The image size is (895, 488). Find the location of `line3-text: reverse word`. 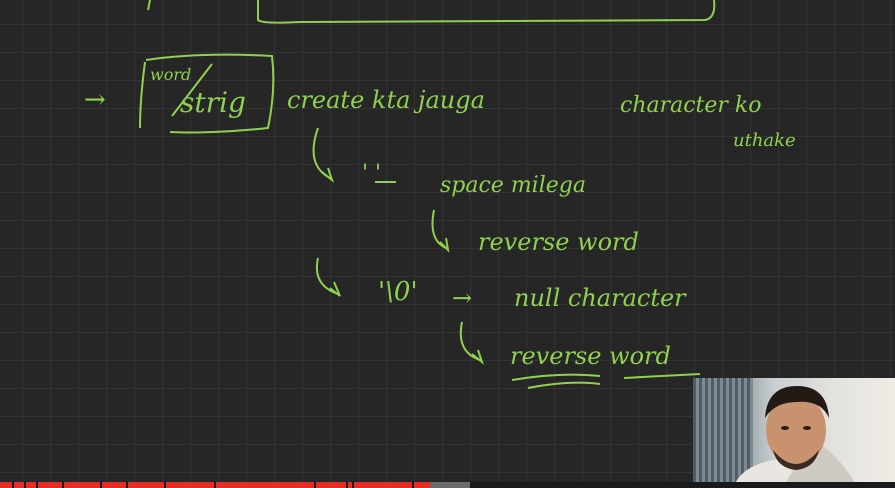

line3-text: reverse word is located at coordinates (558, 242).